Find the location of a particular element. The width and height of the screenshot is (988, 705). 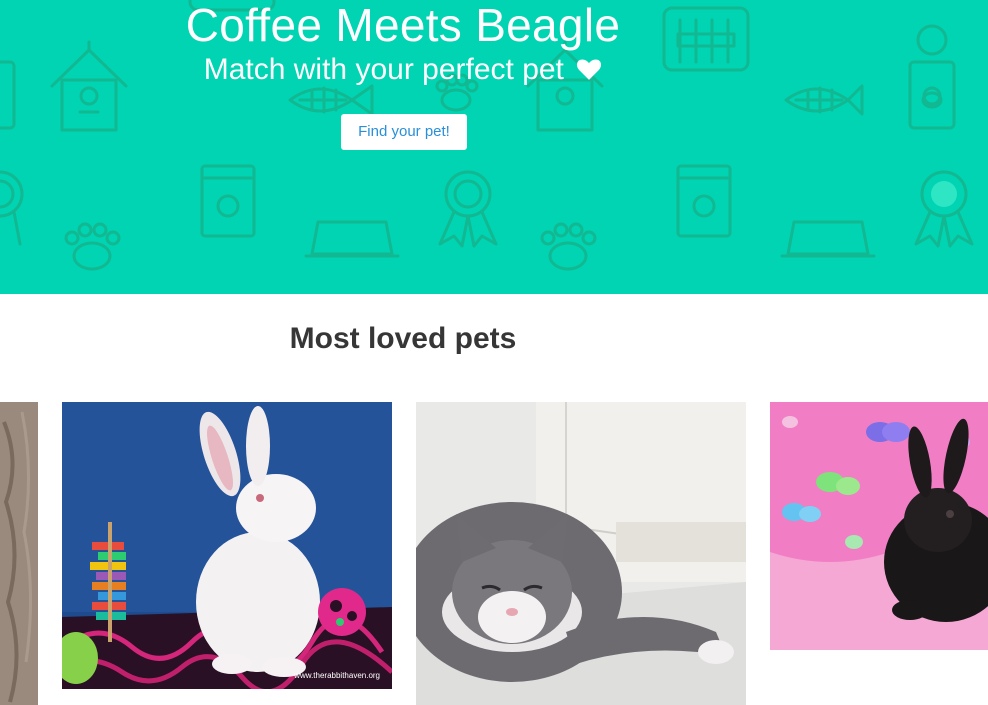

heart-icon is located at coordinates (589, 69).